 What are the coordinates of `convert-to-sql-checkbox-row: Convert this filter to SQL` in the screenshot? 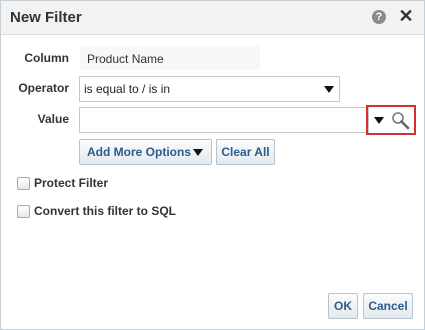 It's located at (107, 212).